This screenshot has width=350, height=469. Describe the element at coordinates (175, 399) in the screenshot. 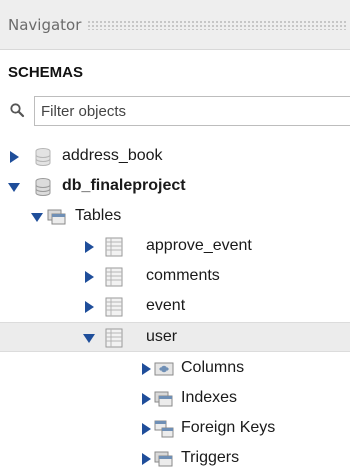

I see `tree-row-indexes: Indexes` at that location.